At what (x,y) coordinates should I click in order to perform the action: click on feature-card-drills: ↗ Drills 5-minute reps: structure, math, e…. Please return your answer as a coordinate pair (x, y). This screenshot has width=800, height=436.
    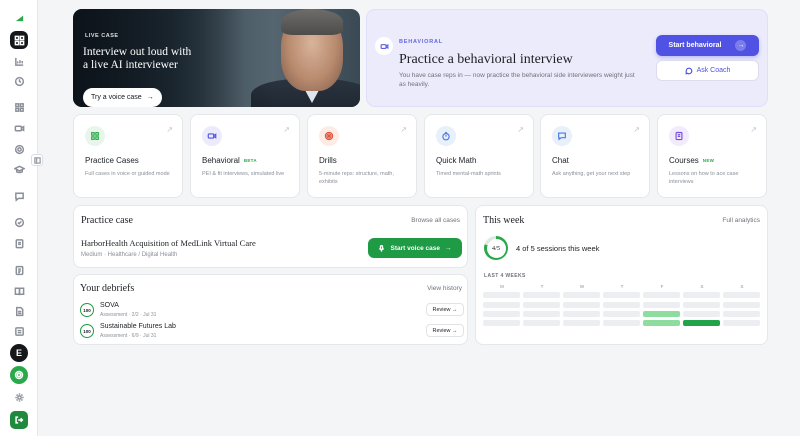
    Looking at the image, I should click on (362, 156).